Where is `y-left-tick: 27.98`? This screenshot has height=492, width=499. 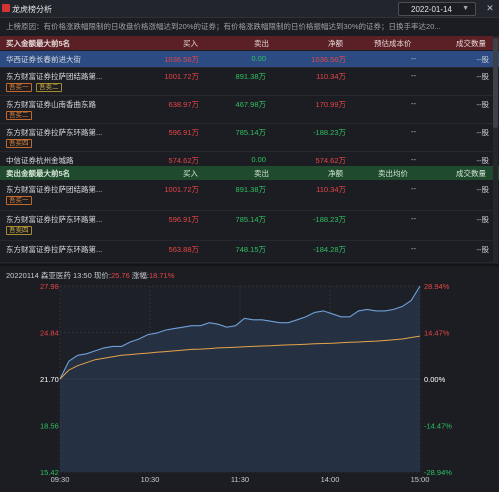
y-left-tick: 27.98 is located at coordinates (49, 286).